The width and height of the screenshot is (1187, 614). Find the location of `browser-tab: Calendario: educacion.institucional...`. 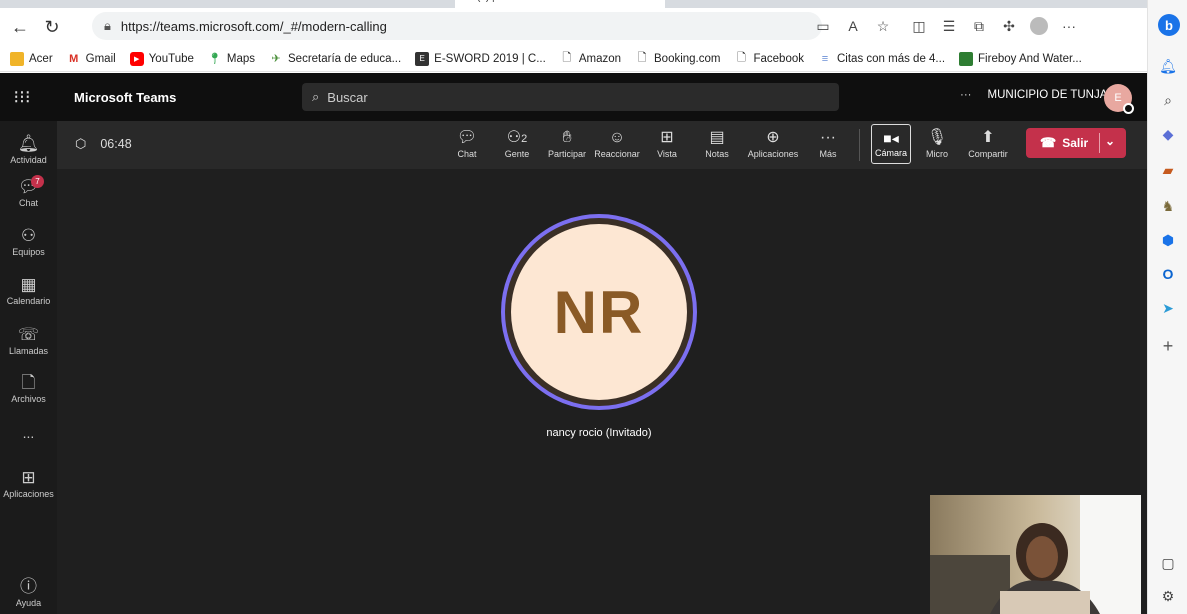

browser-tab: Calendario: educacion.institucional... is located at coordinates (357, 4).